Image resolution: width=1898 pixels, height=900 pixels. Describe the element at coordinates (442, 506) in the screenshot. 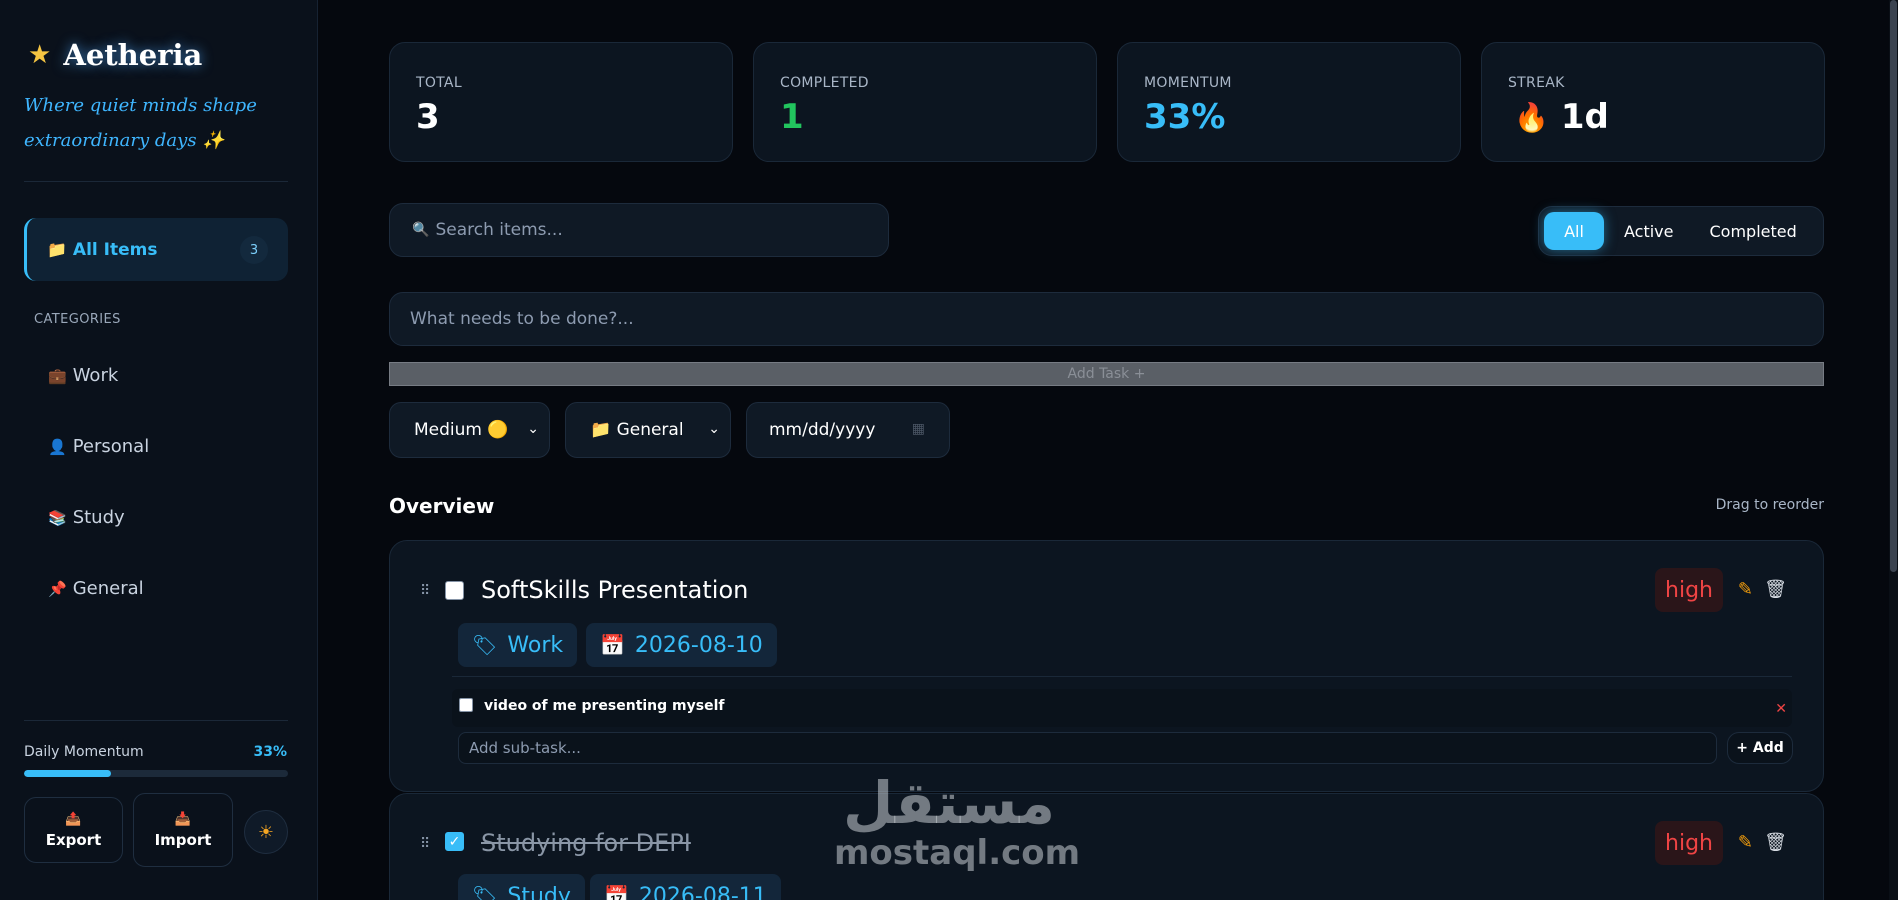

I see `overview-title: Overview` at that location.